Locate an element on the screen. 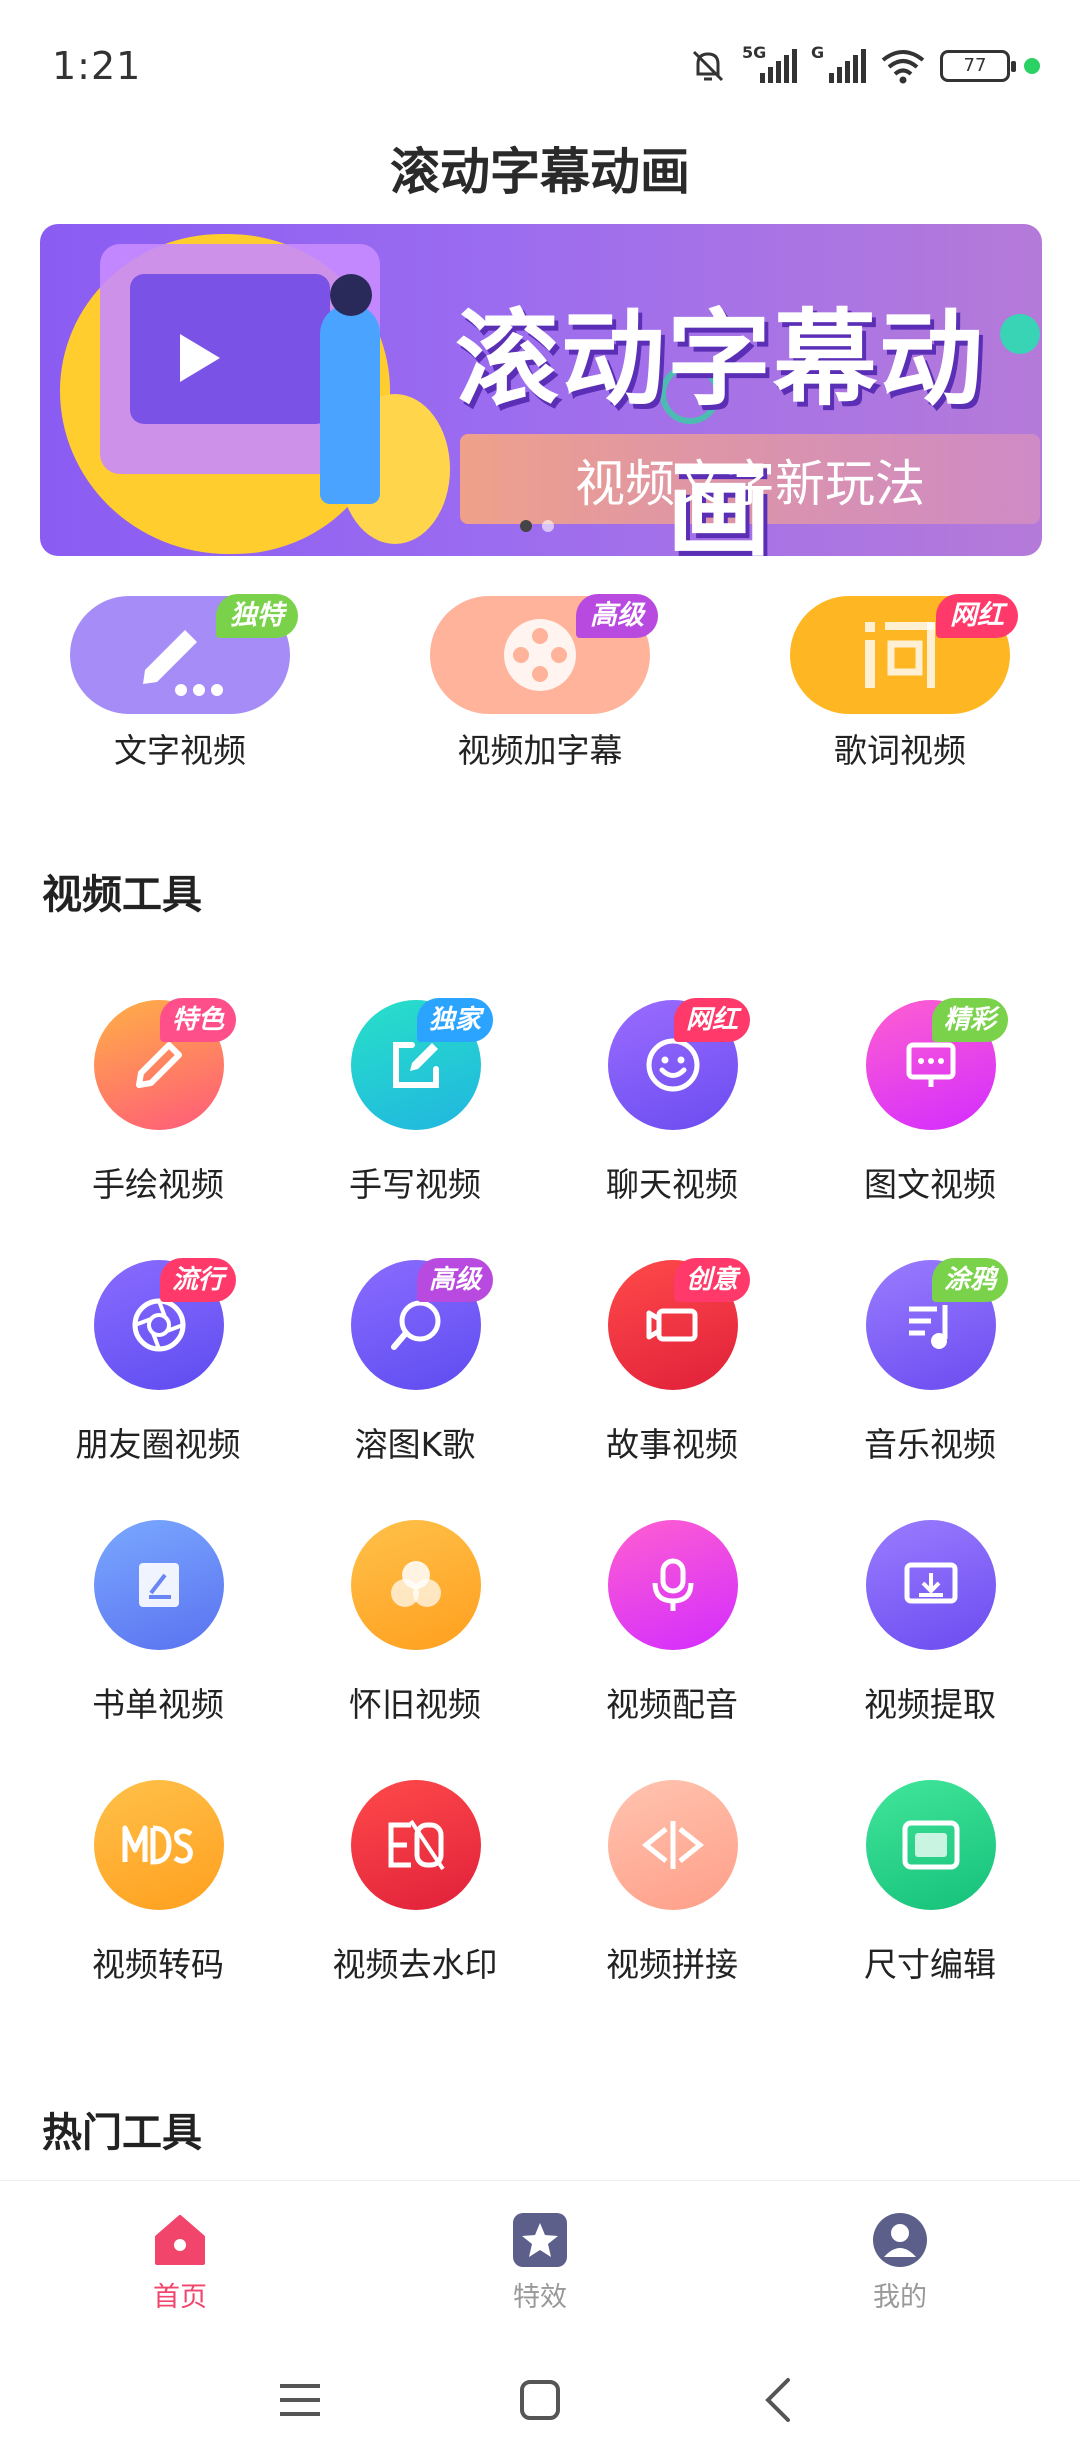  home-square-icon is located at coordinates (540, 2400).